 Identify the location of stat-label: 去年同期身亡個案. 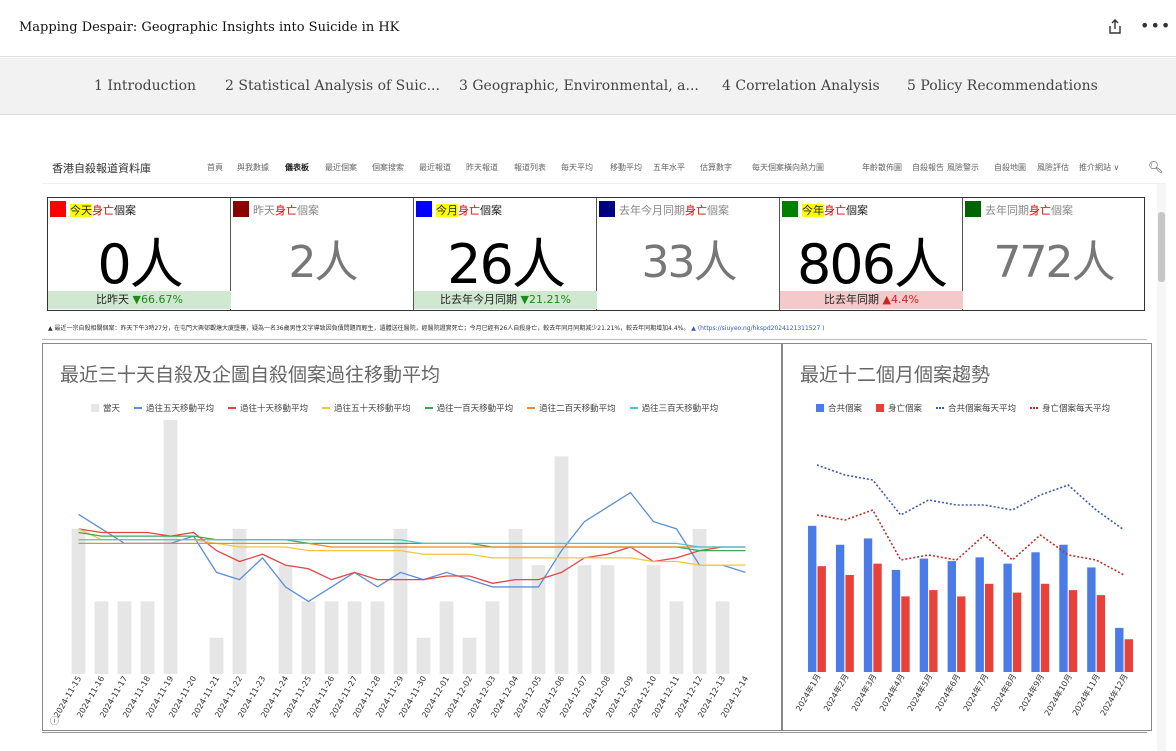
(1029, 210).